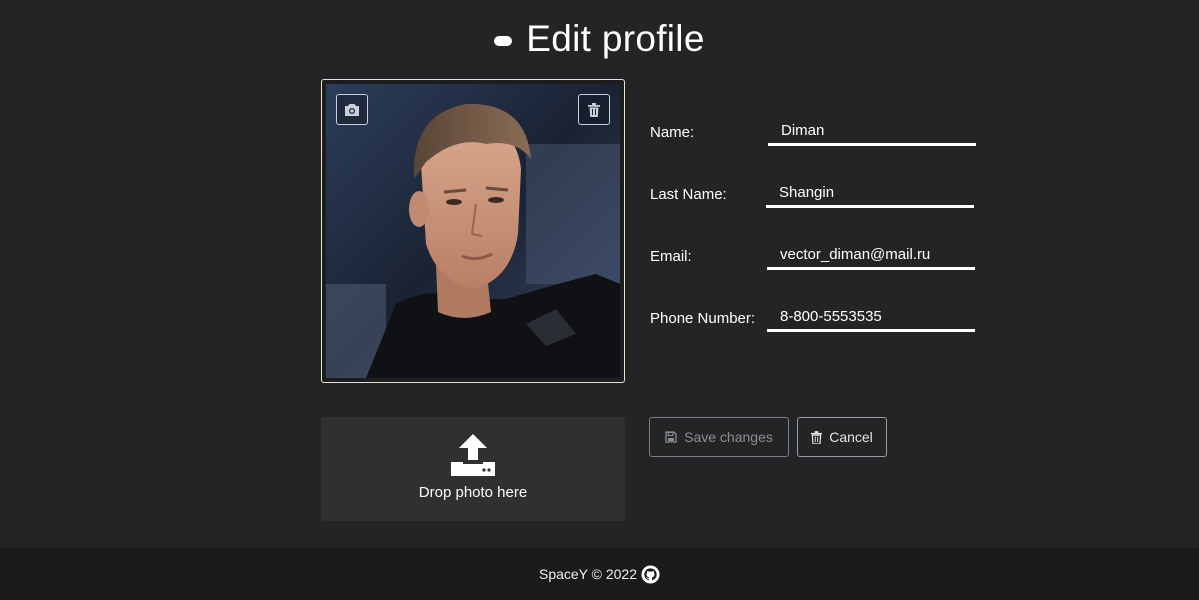  I want to click on delete-photo-button, so click(594, 109).